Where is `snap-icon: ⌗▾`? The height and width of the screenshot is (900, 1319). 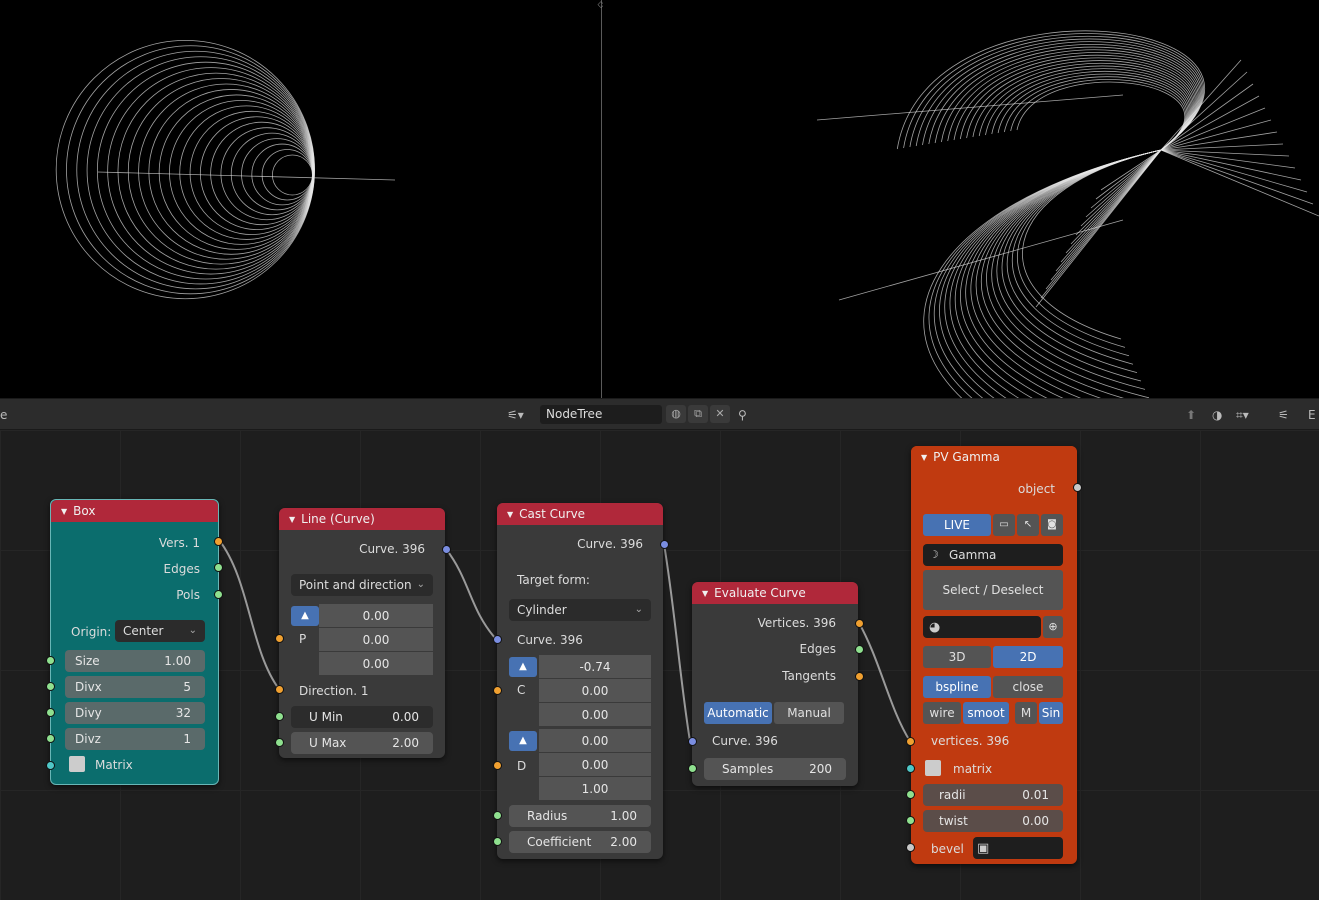
snap-icon: ⌗▾ is located at coordinates (1242, 415).